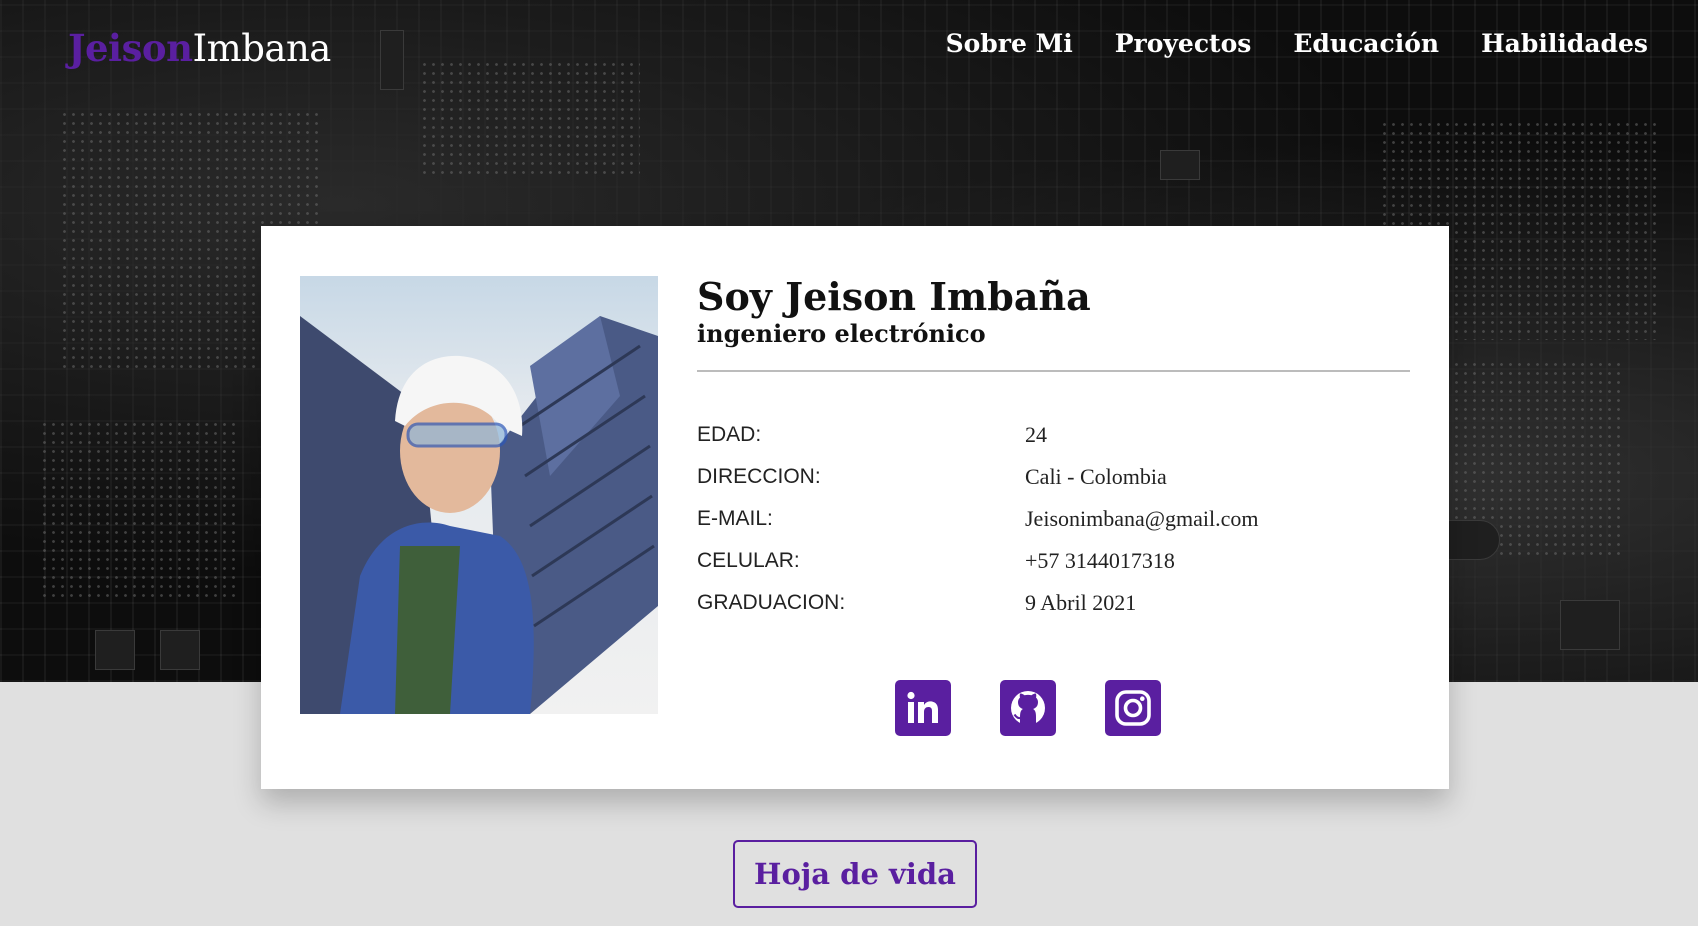  What do you see at coordinates (729, 434) in the screenshot?
I see `info-label: EDAD:` at bounding box center [729, 434].